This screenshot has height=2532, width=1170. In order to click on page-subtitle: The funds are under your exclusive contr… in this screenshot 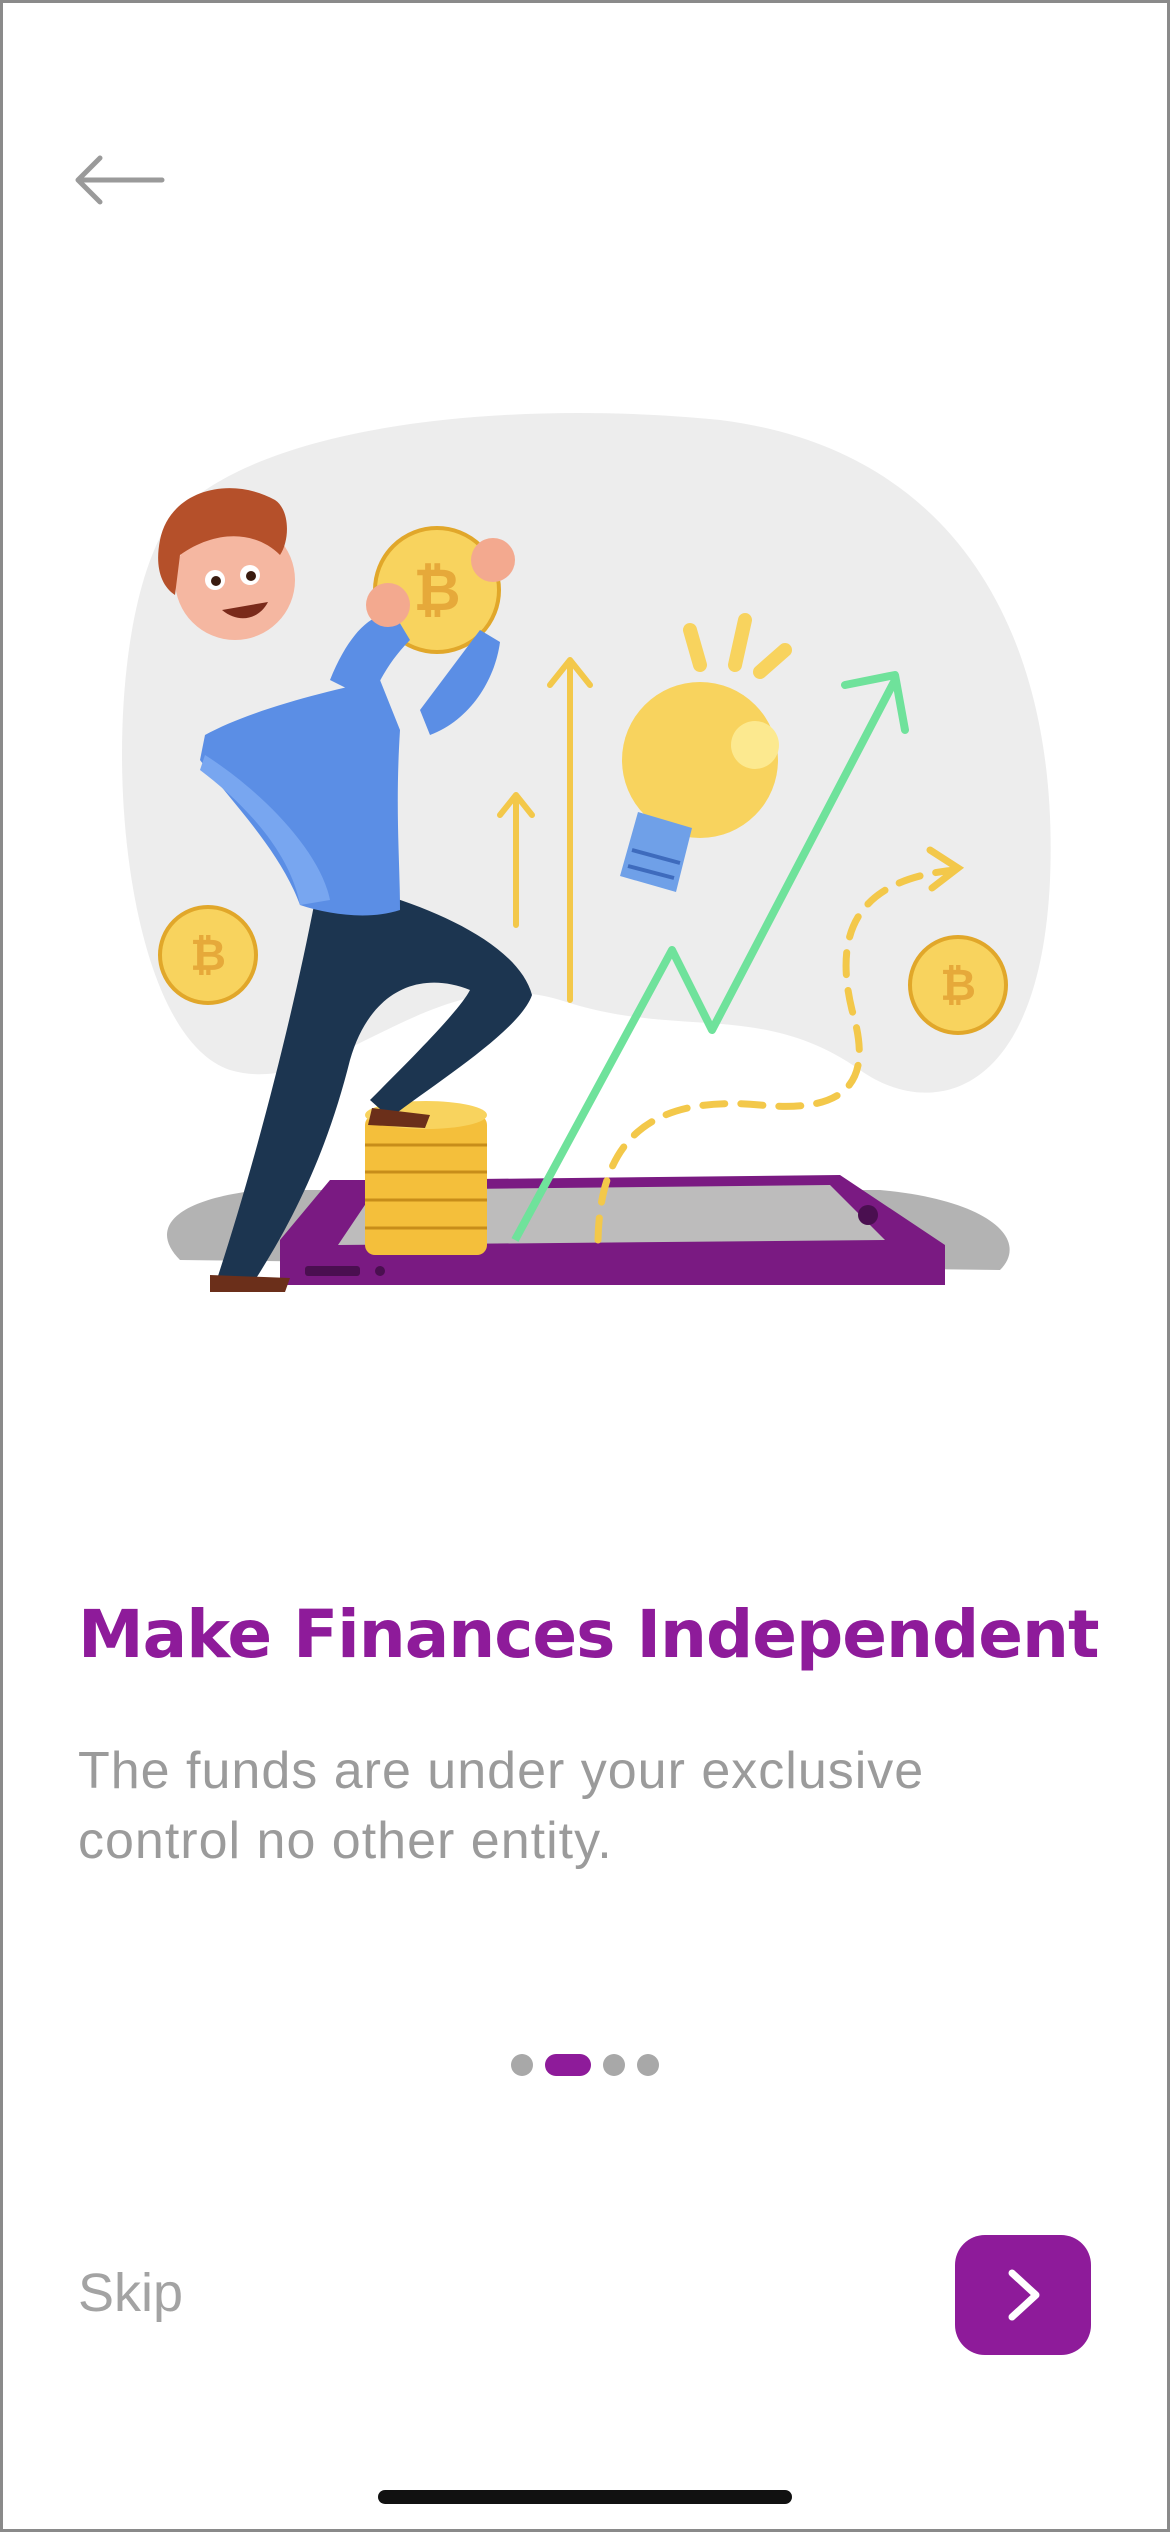, I will do `click(501, 1806)`.